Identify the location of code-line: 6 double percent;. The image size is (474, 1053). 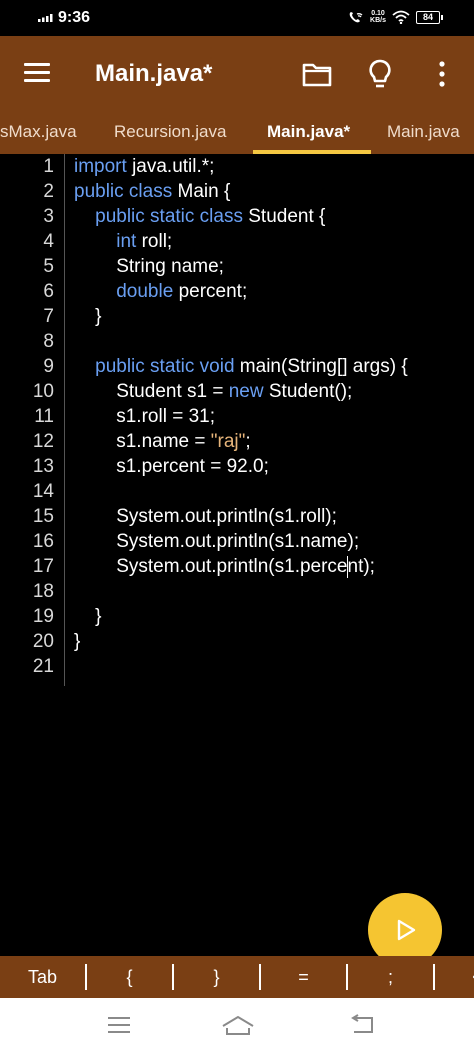
(237, 291).